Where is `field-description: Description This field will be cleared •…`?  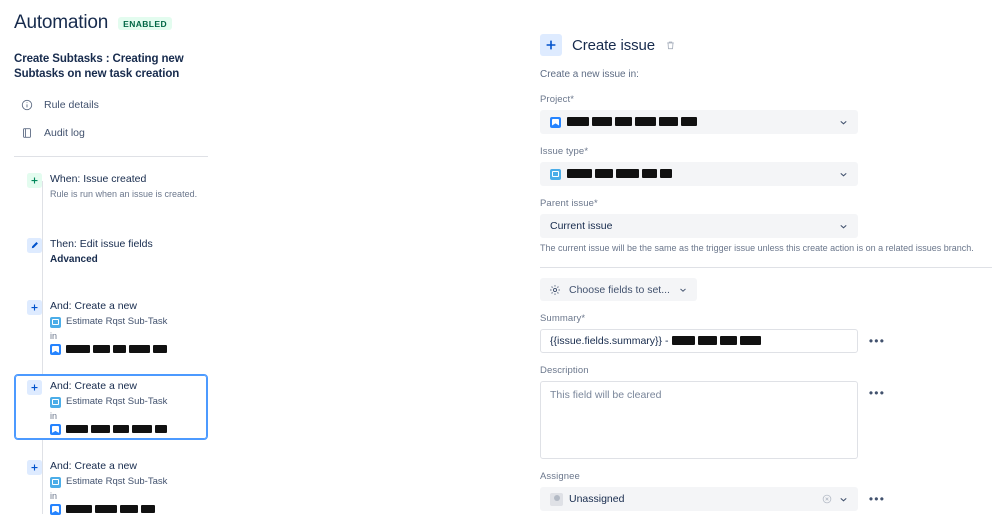 field-description: Description This field will be cleared •… is located at coordinates (764, 411).